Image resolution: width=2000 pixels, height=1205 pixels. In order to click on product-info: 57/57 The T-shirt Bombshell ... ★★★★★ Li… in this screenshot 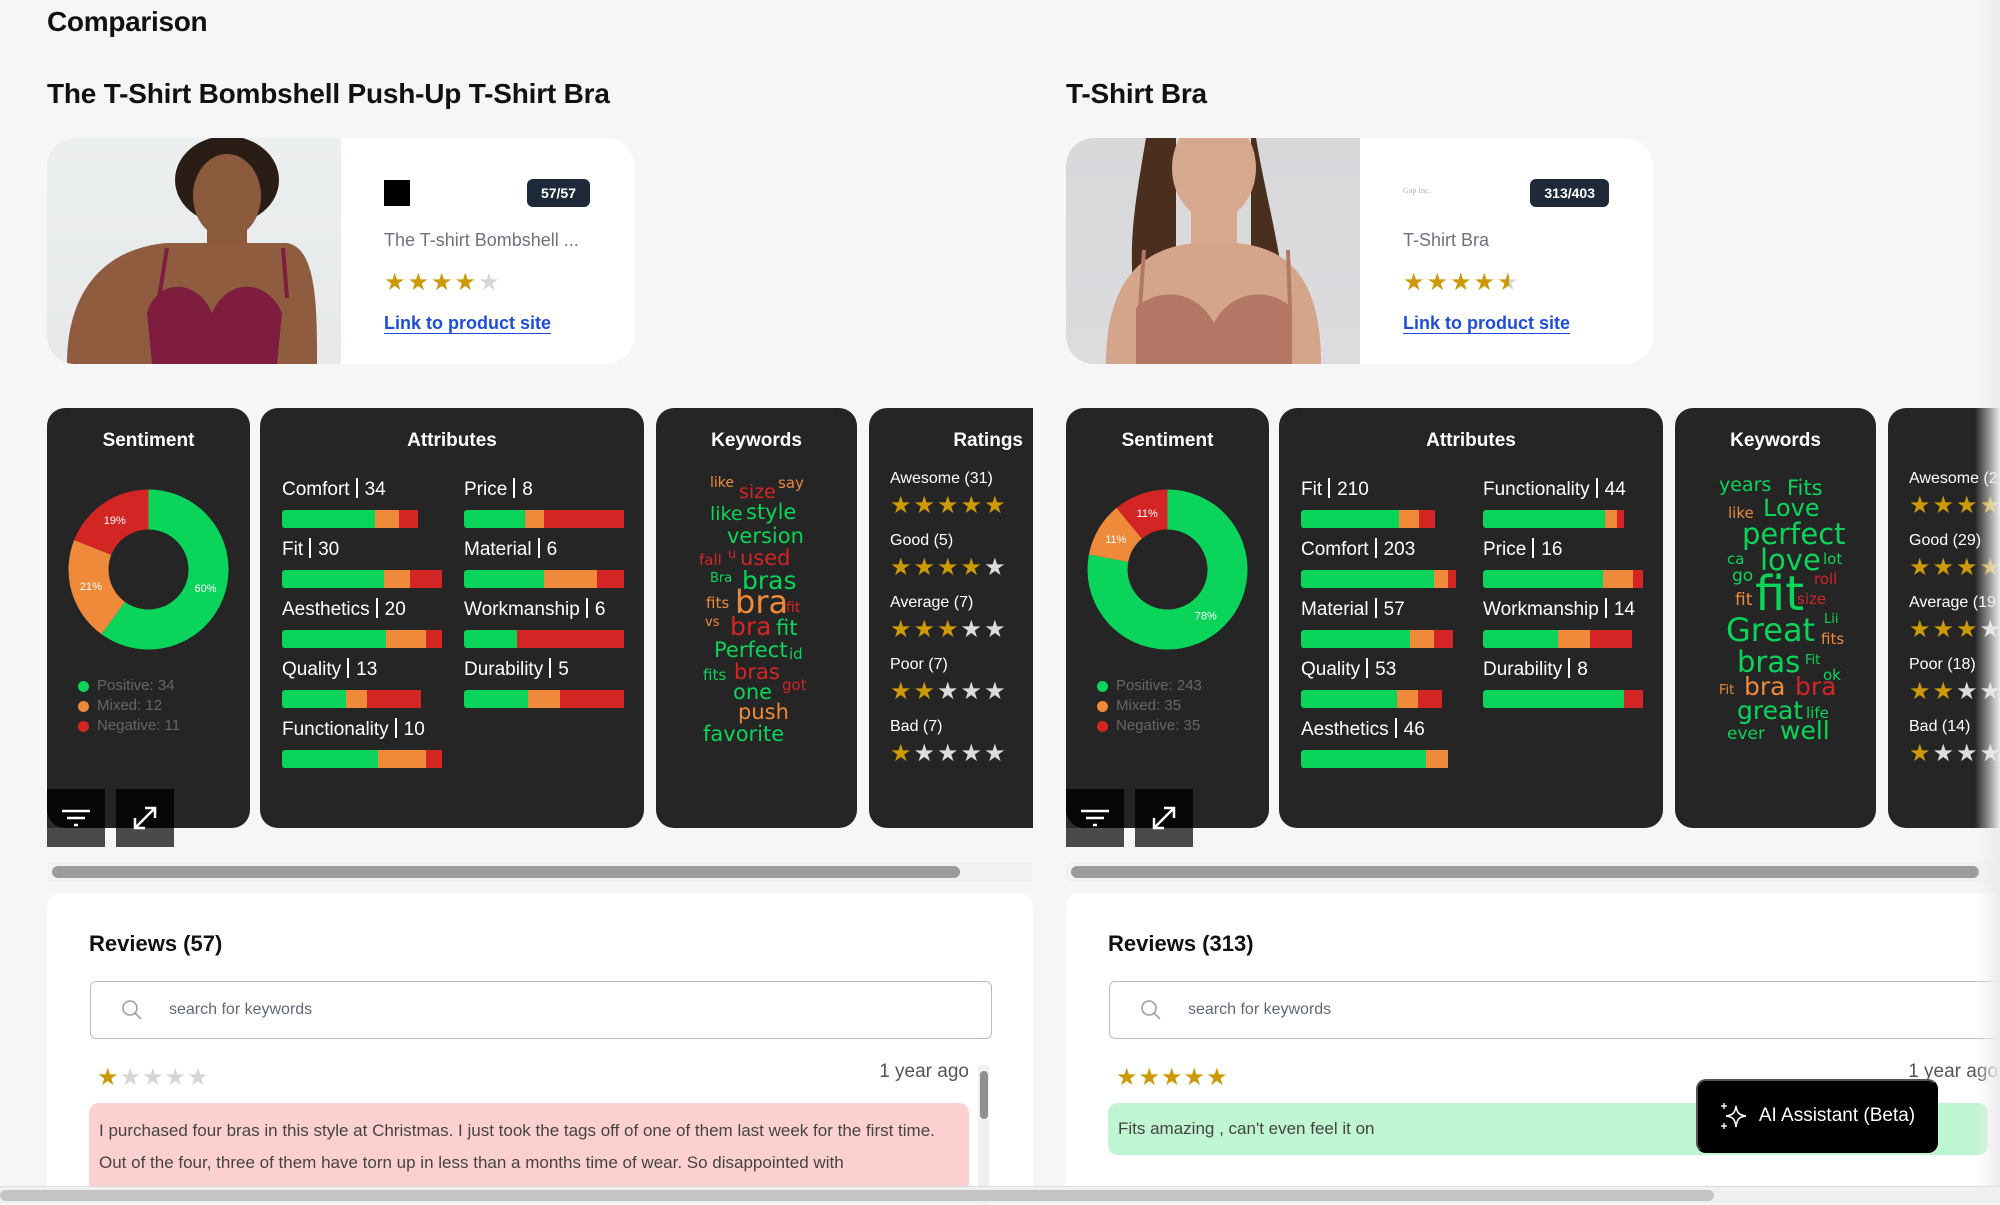, I will do `click(487, 251)`.